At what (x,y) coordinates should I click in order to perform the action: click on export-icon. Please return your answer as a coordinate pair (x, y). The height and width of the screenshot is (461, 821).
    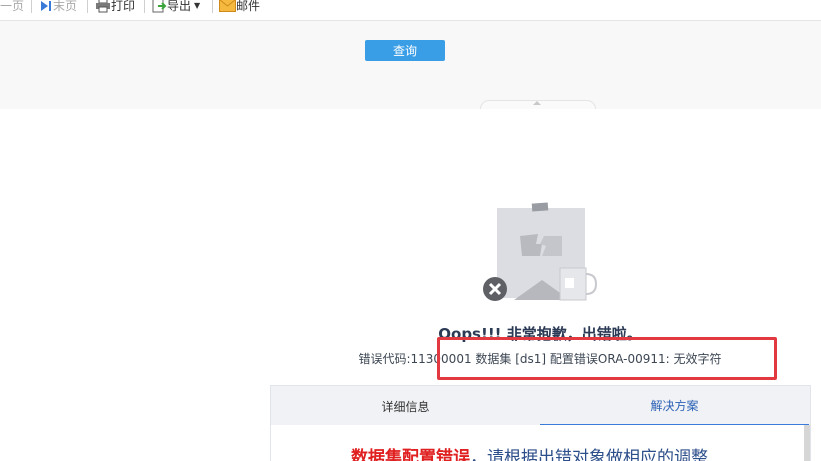
    Looking at the image, I should click on (159, 6).